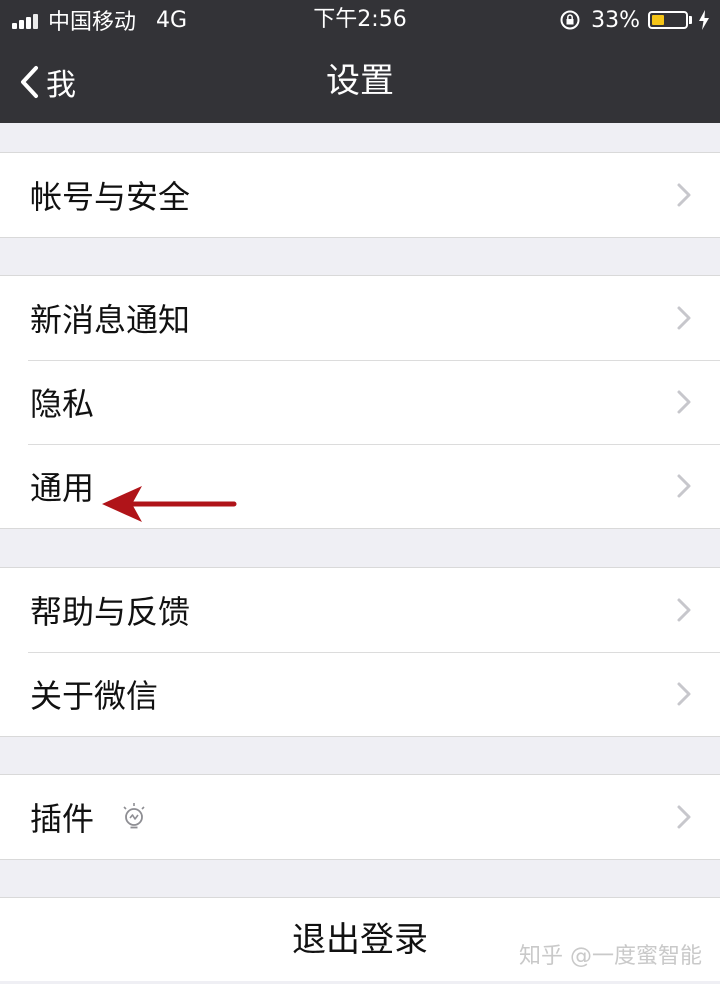 This screenshot has height=984, width=720. Describe the element at coordinates (134, 816) in the screenshot. I see `lightbulb-icon` at that location.